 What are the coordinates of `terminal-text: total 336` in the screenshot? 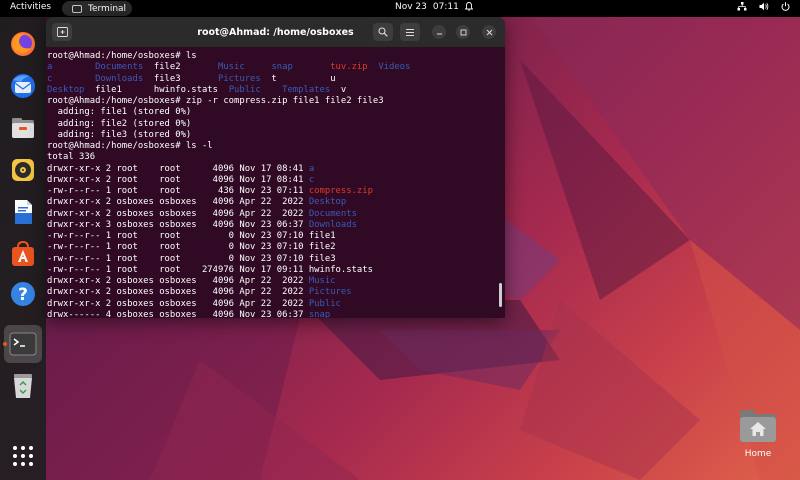 It's located at (71, 157).